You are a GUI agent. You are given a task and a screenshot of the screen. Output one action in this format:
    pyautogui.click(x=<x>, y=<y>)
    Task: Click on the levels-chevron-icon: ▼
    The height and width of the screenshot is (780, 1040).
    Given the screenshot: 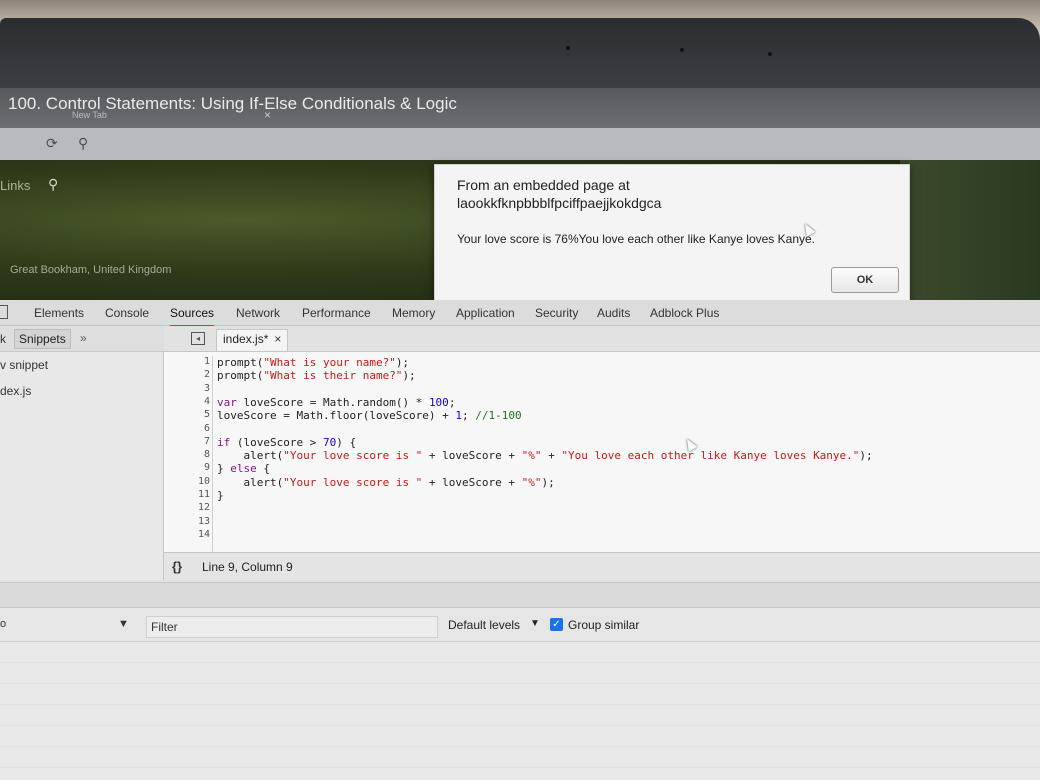 What is the action you would take?
    pyautogui.click(x=535, y=623)
    